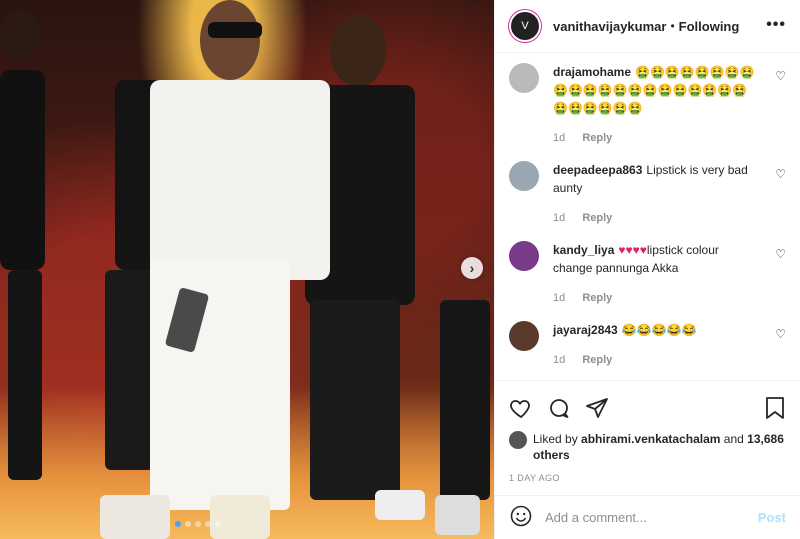 The image size is (800, 539). I want to click on post-comment-button: Post, so click(772, 517).